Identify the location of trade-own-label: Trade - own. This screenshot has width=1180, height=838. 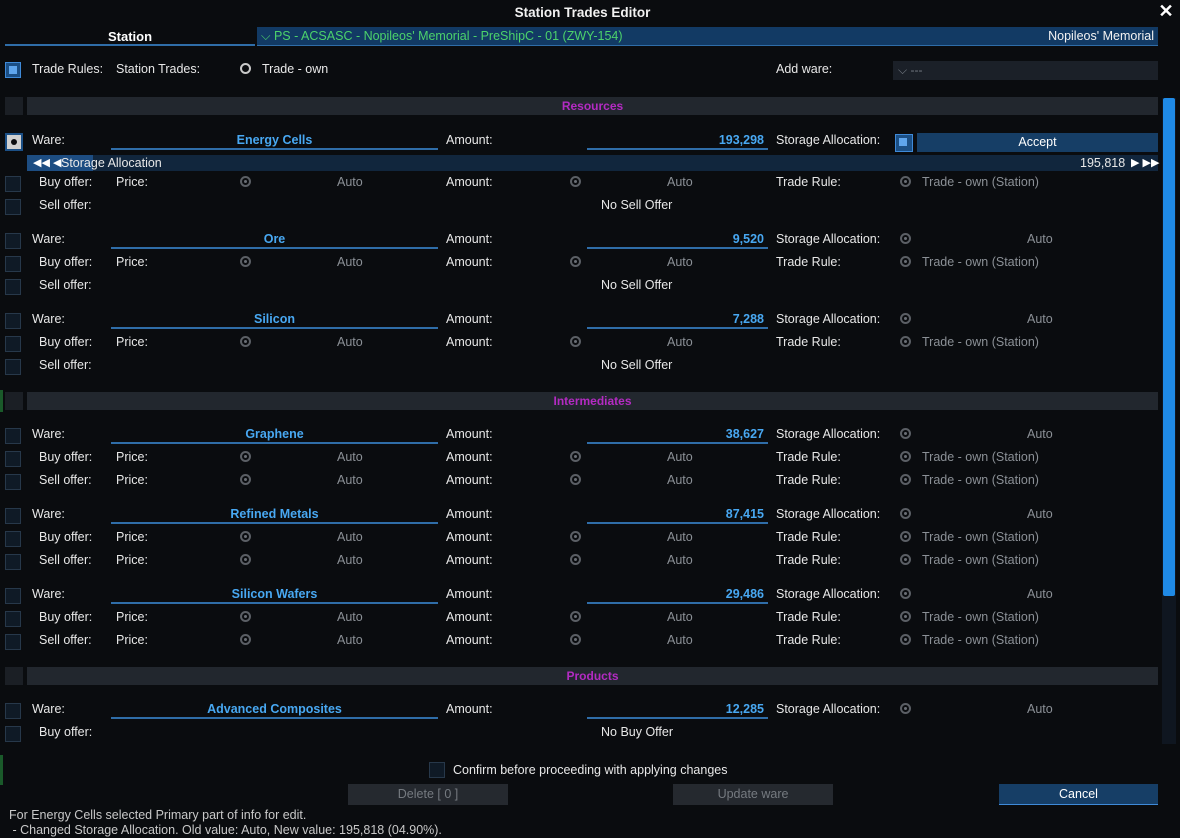
(295, 69).